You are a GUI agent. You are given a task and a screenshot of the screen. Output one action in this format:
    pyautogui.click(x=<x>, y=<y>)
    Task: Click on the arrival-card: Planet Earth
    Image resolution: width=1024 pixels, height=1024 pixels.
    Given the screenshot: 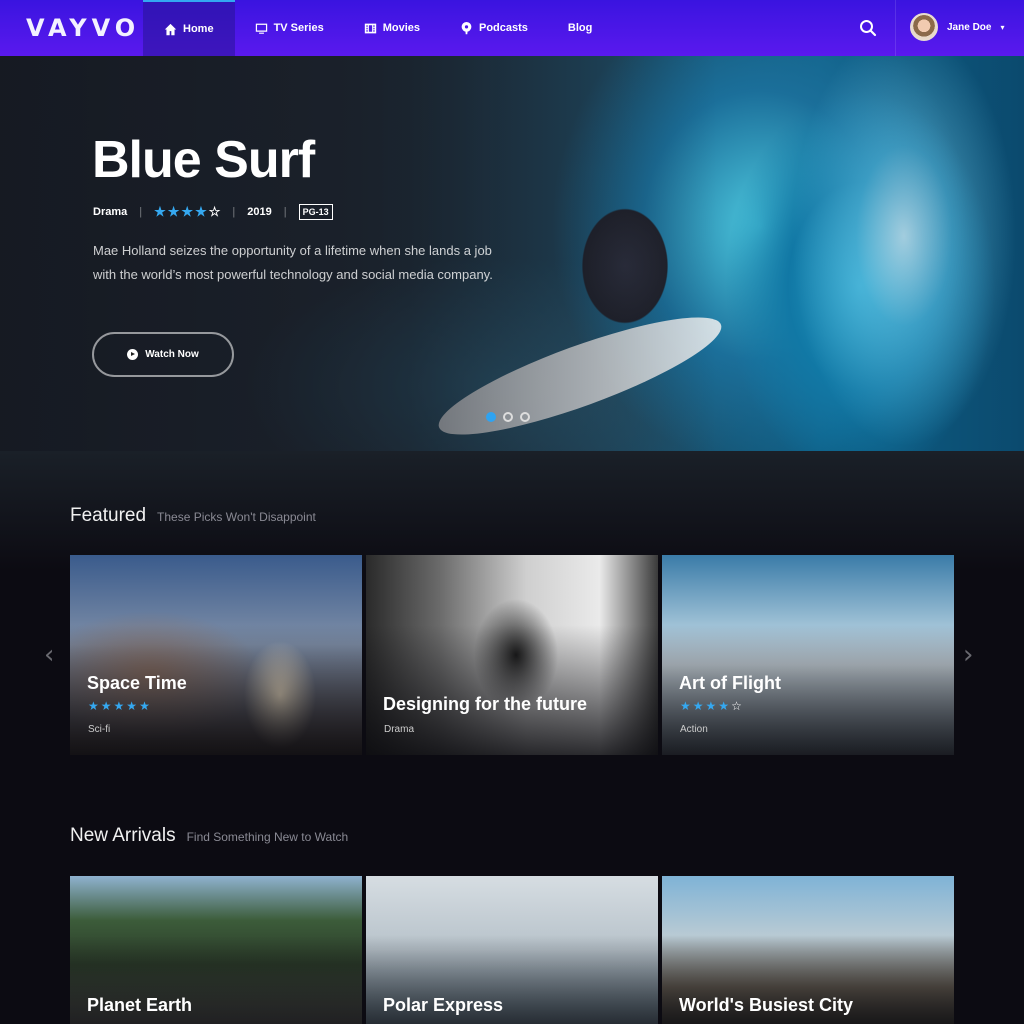 What is the action you would take?
    pyautogui.click(x=216, y=950)
    